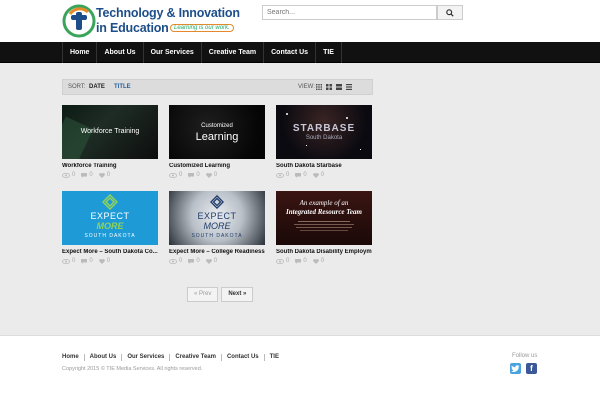 Image resolution: width=600 pixels, height=400 pixels. Describe the element at coordinates (120, 52) in the screenshot. I see `nav-item-about-us: About Us` at that location.